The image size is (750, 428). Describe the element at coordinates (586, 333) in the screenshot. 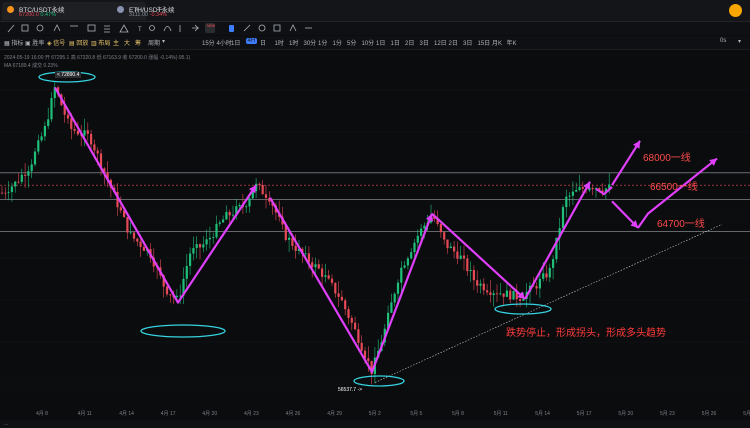

I see `trend-annotation: 跌势停止，形成拐头，形成多头趋势` at that location.